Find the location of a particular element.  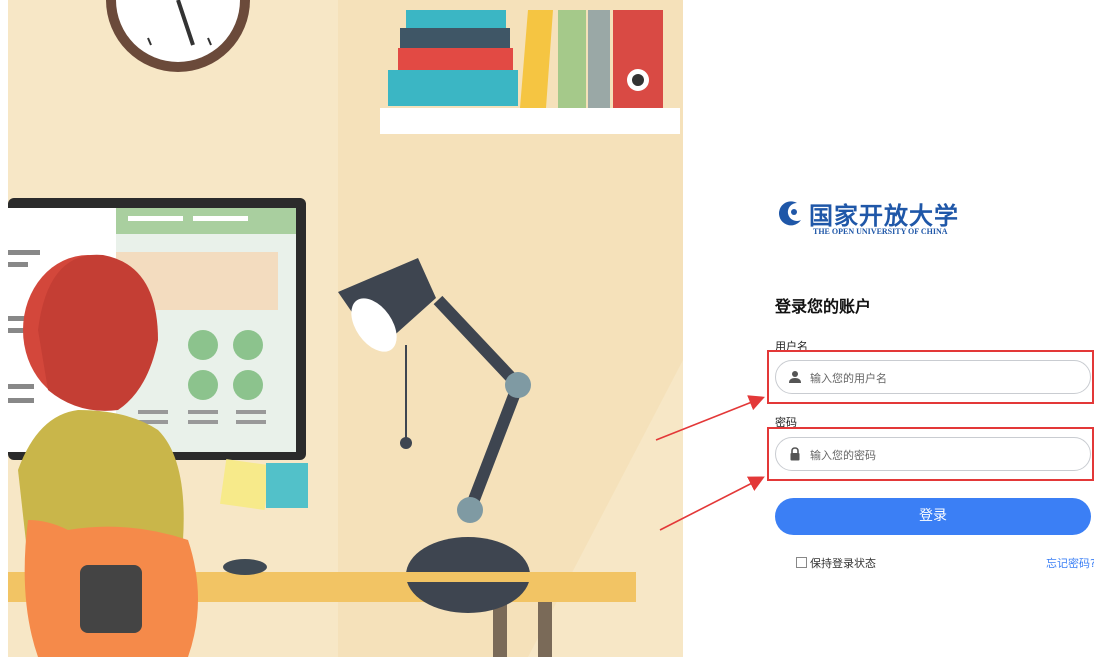

sticky-note-teal is located at coordinates (287, 485).